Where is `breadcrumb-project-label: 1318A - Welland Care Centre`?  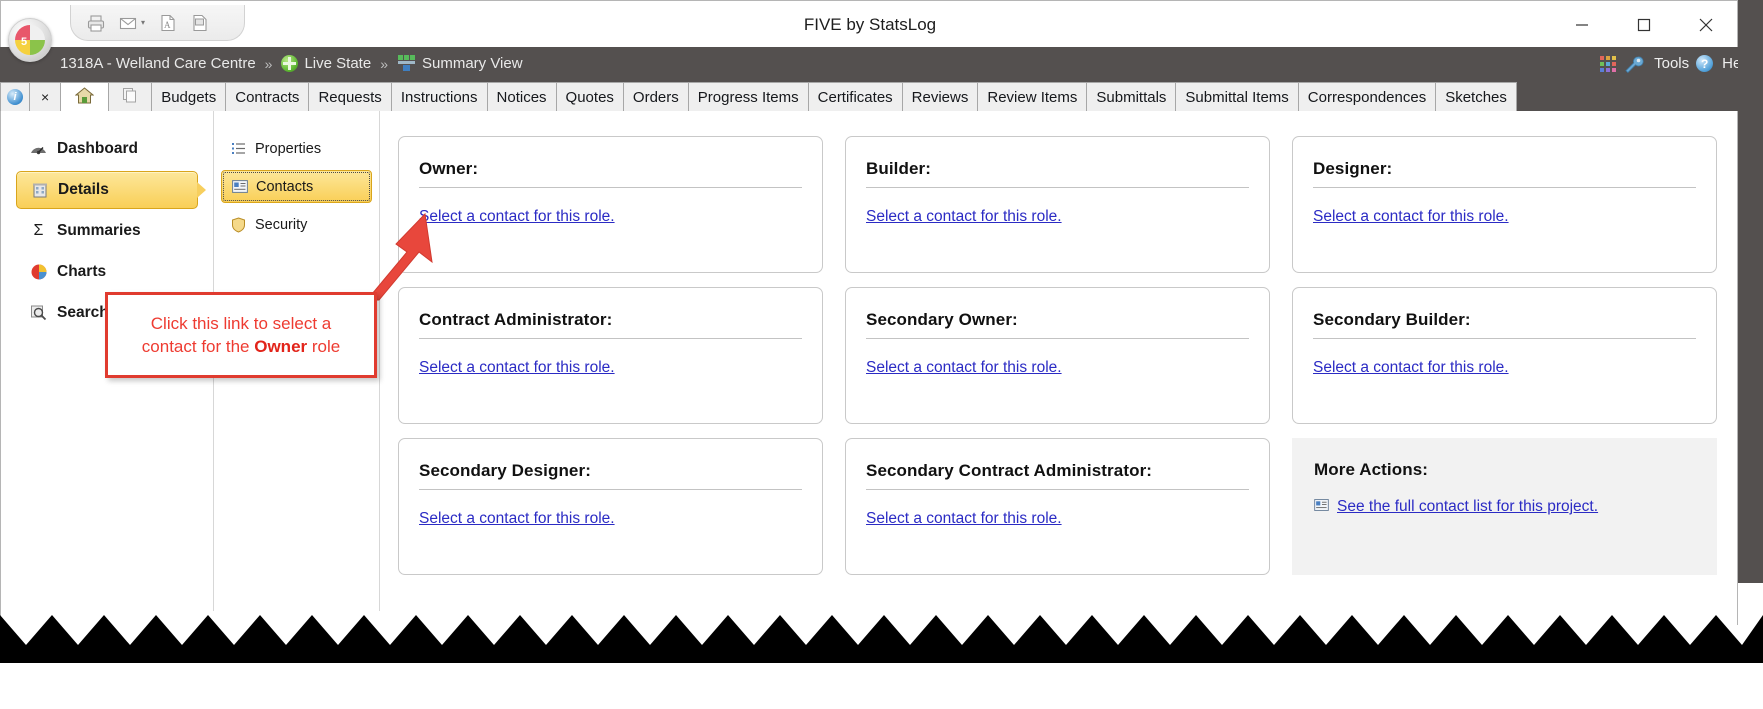
breadcrumb-project-label: 1318A - Welland Care Centre is located at coordinates (158, 63).